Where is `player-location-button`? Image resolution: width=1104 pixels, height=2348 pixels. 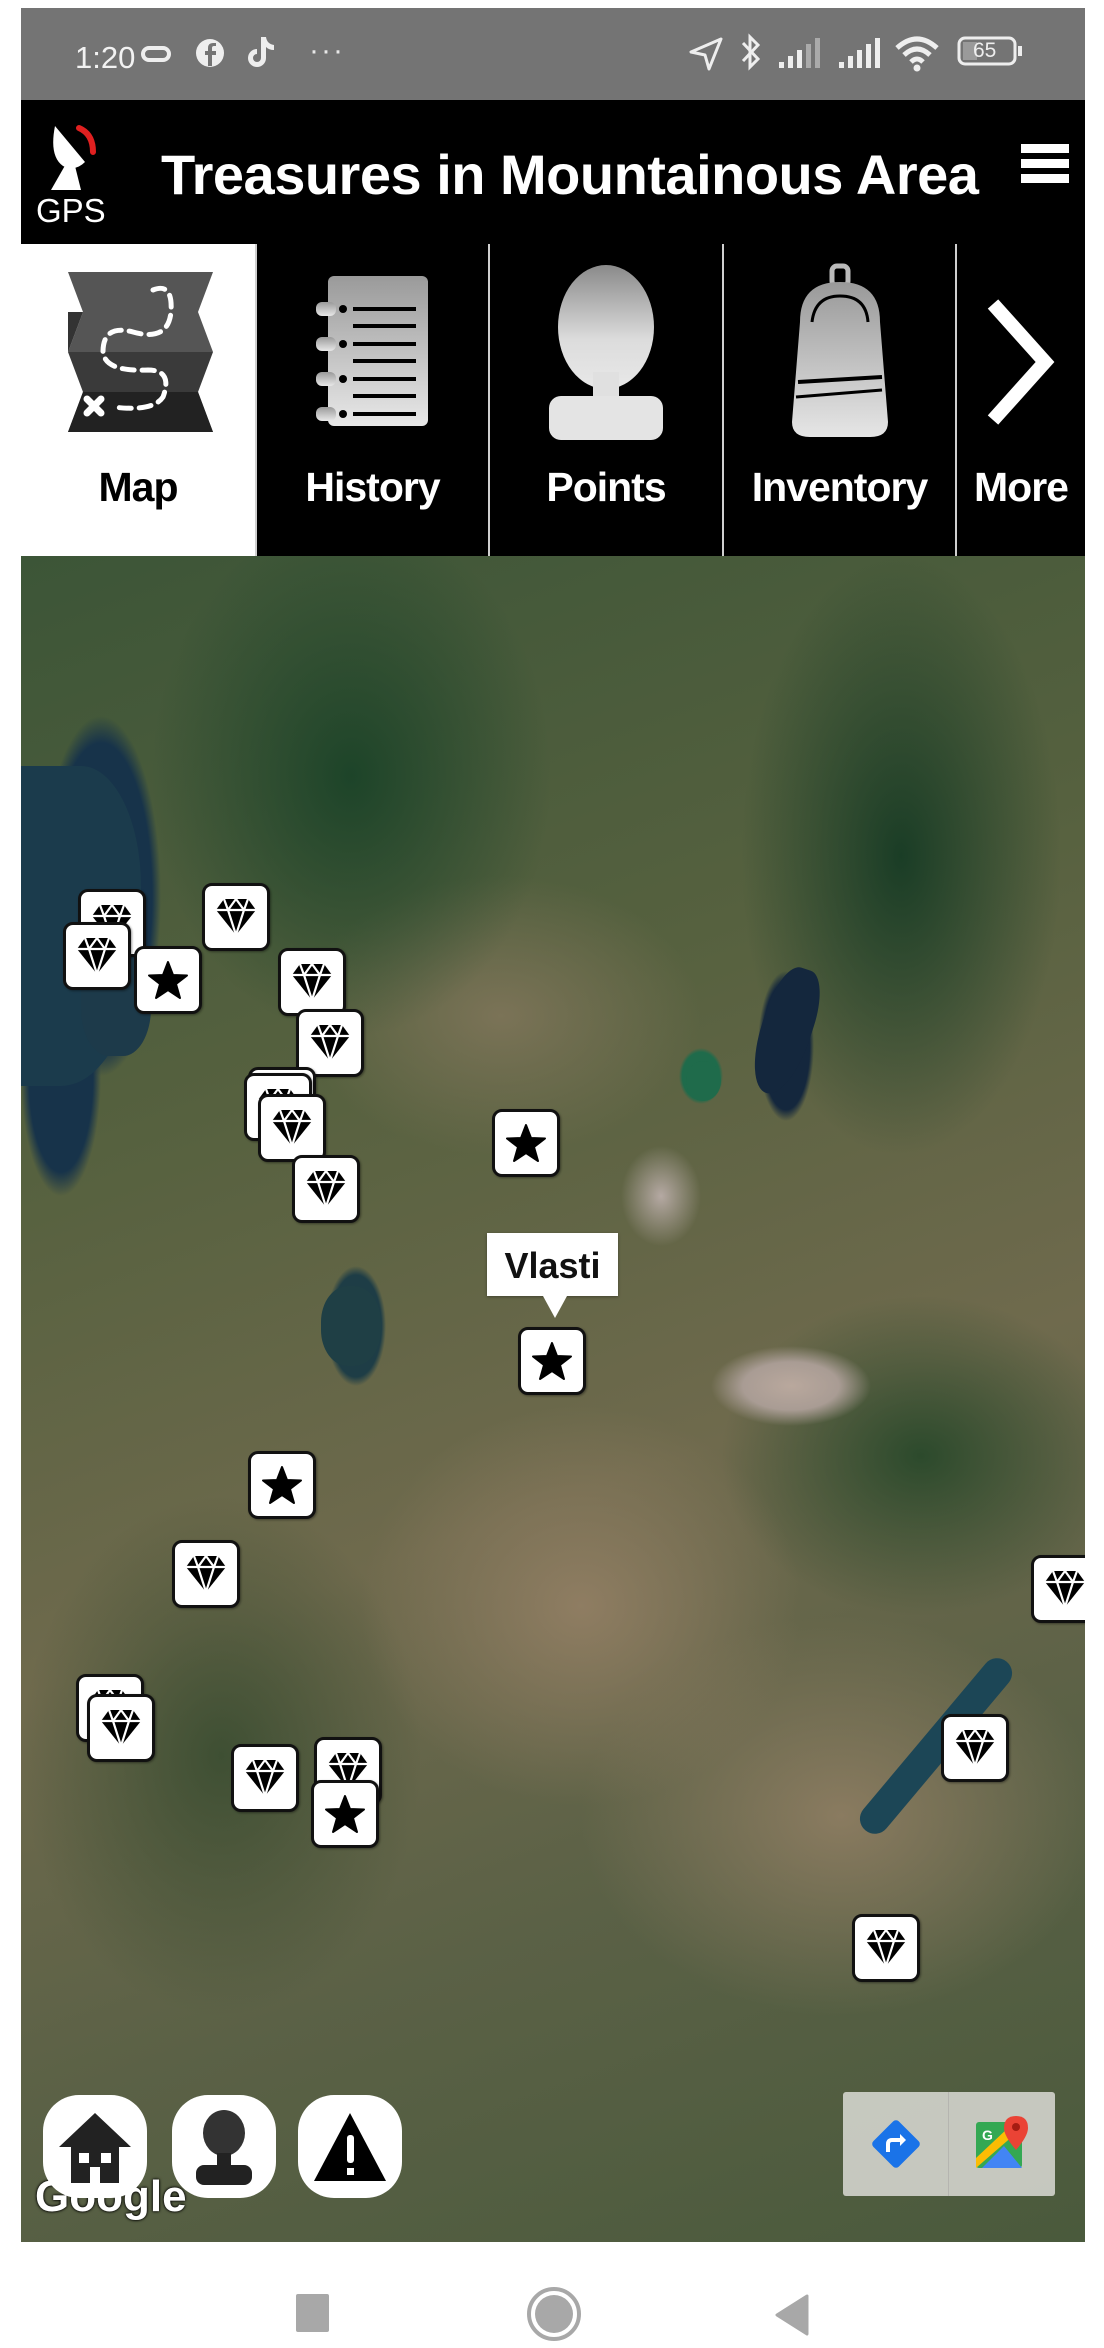
player-location-button is located at coordinates (224, 2146).